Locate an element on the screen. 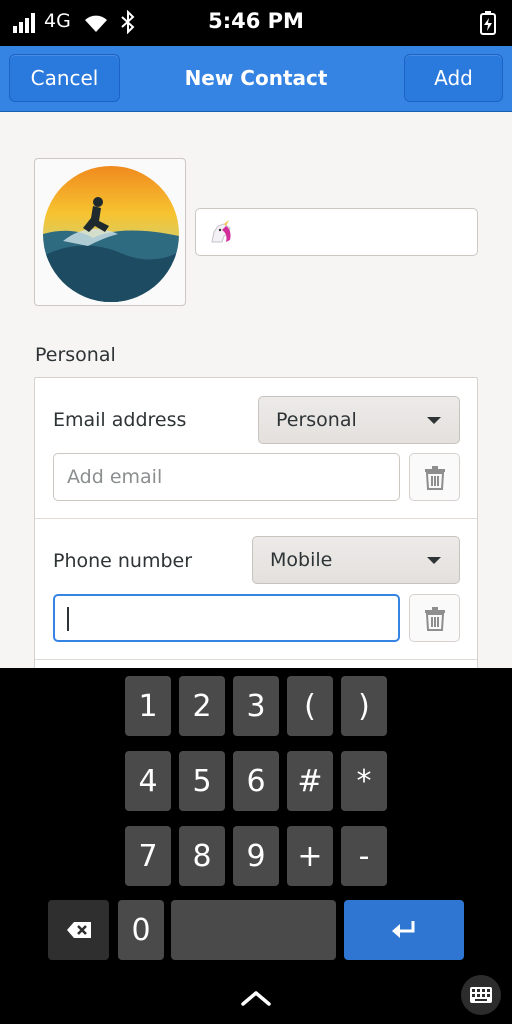 The width and height of the screenshot is (512, 1024). email-placeholder: Add email is located at coordinates (115, 477).